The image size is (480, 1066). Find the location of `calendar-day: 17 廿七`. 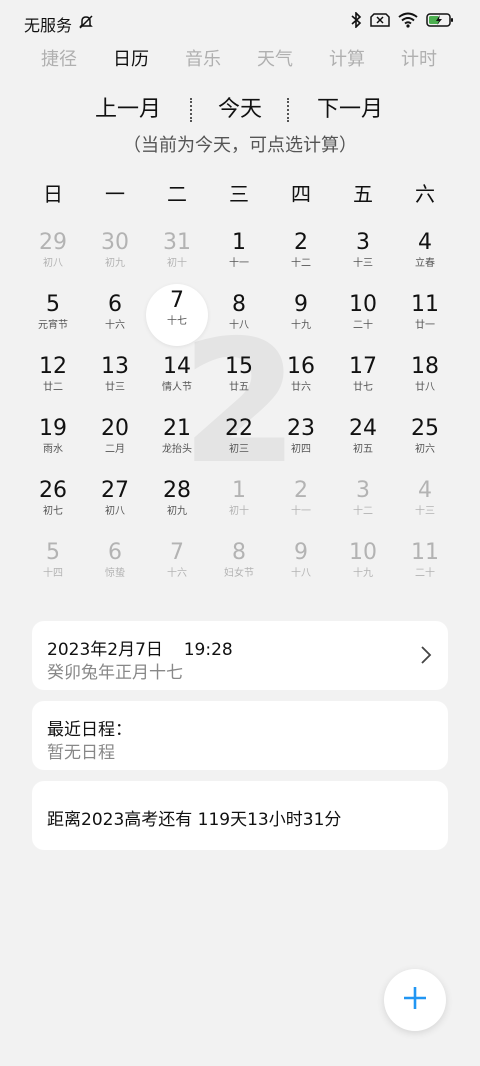

calendar-day: 17 廿七 is located at coordinates (363, 381).